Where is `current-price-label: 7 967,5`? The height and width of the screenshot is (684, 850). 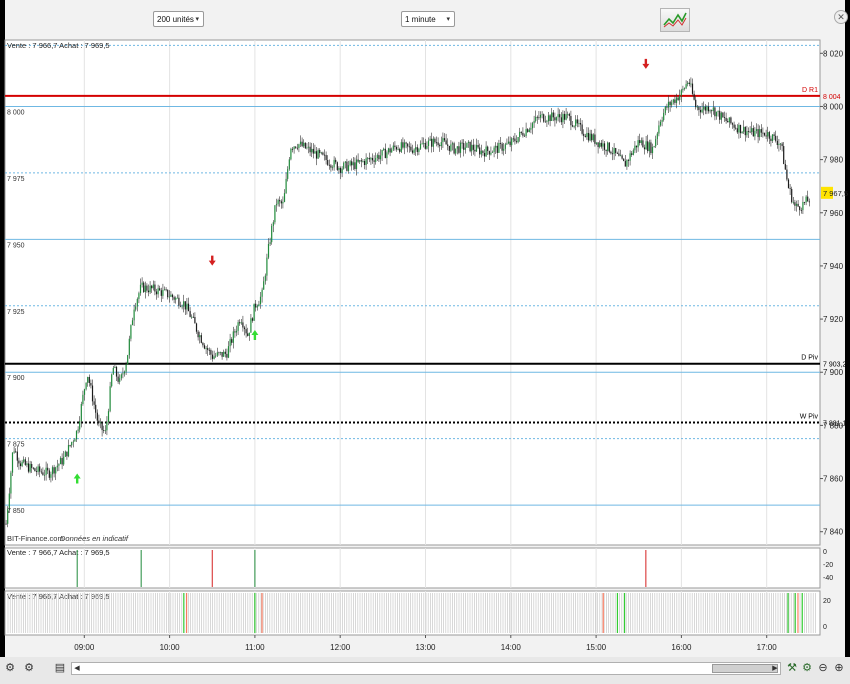 current-price-label: 7 967,5 is located at coordinates (835, 193).